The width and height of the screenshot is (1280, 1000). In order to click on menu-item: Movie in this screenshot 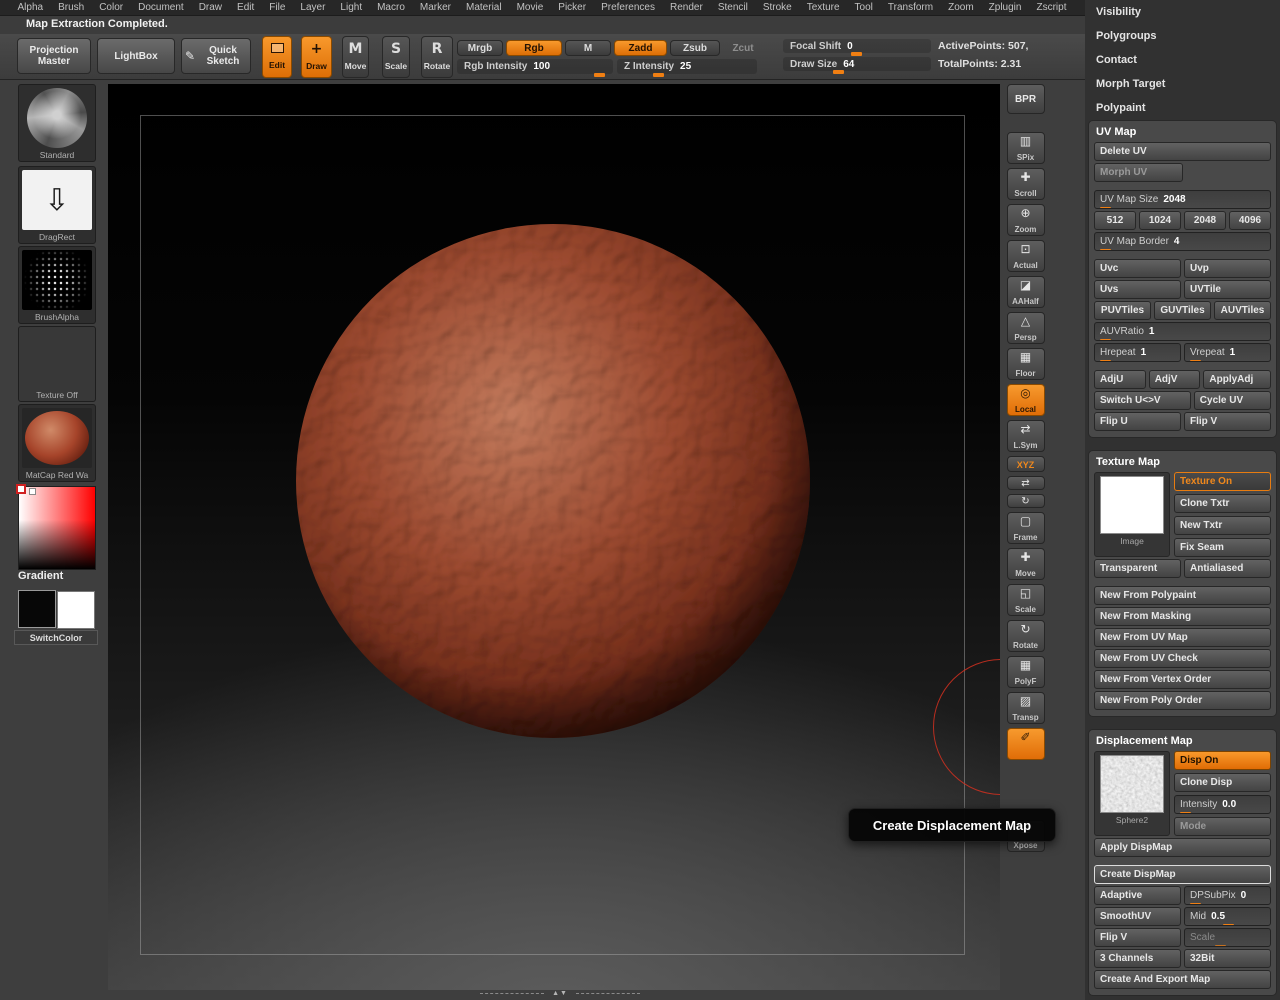, I will do `click(530, 7)`.